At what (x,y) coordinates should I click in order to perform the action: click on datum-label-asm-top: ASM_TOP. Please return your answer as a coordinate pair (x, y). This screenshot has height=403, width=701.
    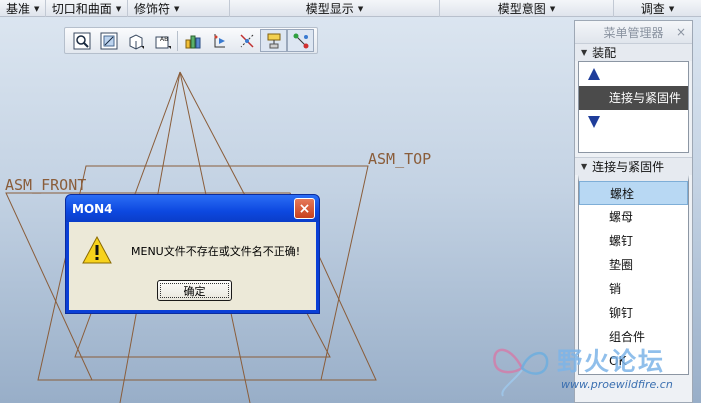
    Looking at the image, I should click on (399, 159).